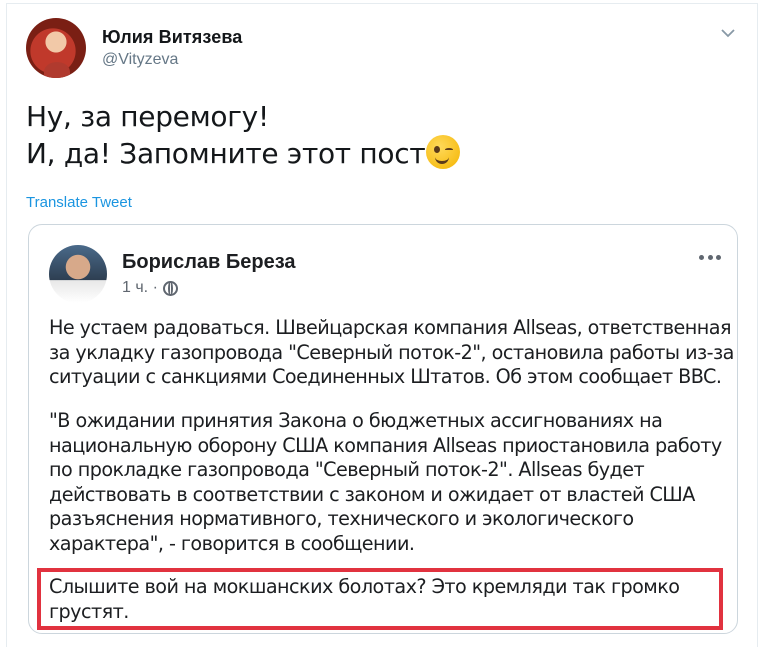 The height and width of the screenshot is (647, 764). What do you see at coordinates (728, 33) in the screenshot?
I see `chevron-down-icon` at bounding box center [728, 33].